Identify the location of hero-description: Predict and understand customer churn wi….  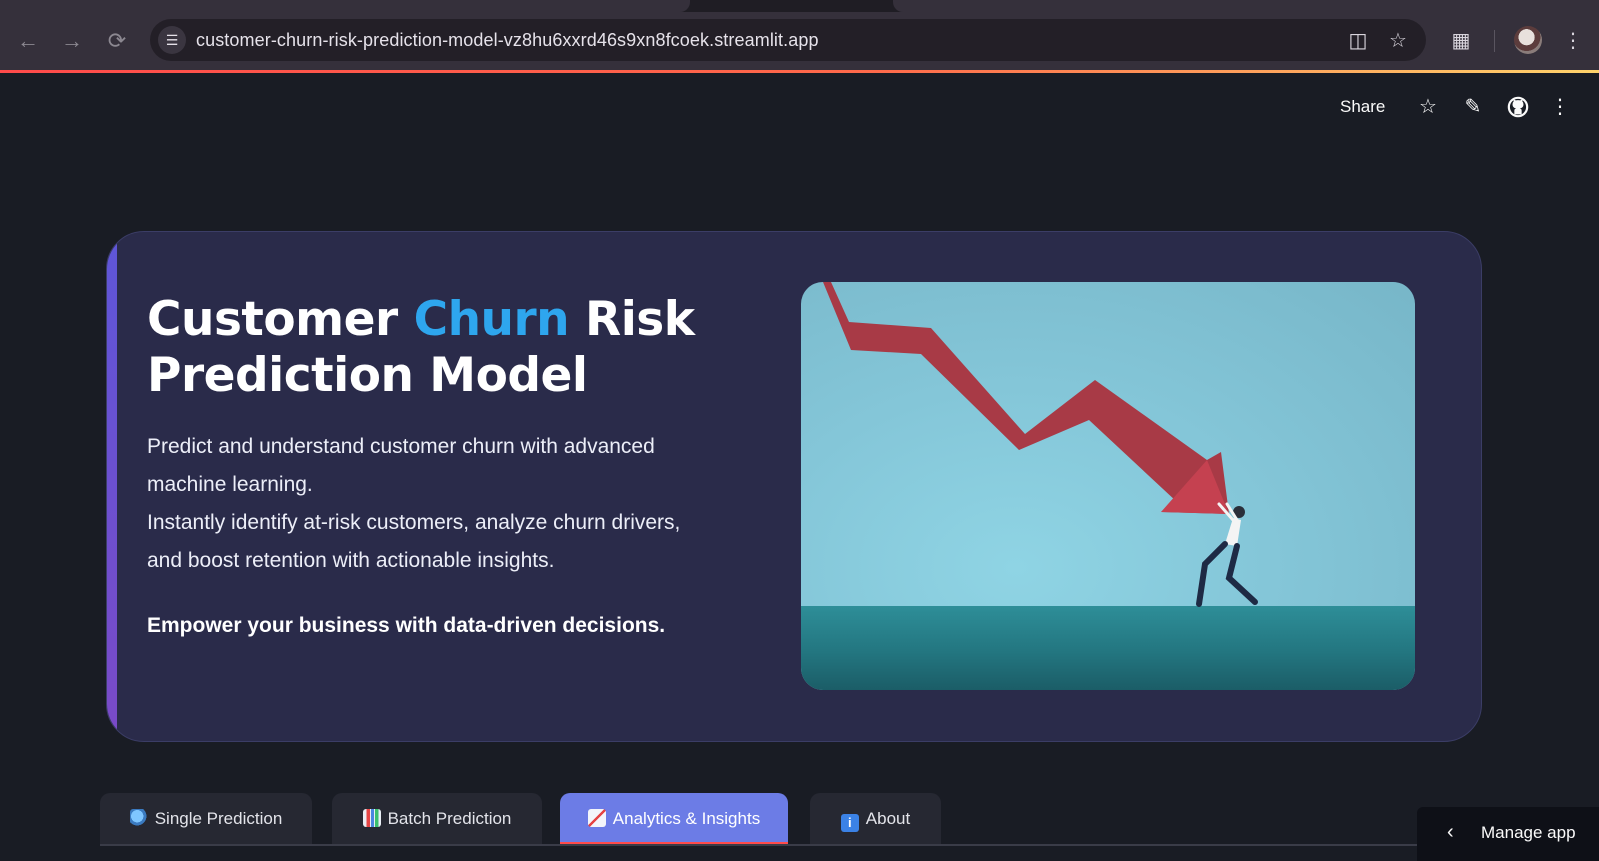
(427, 504).